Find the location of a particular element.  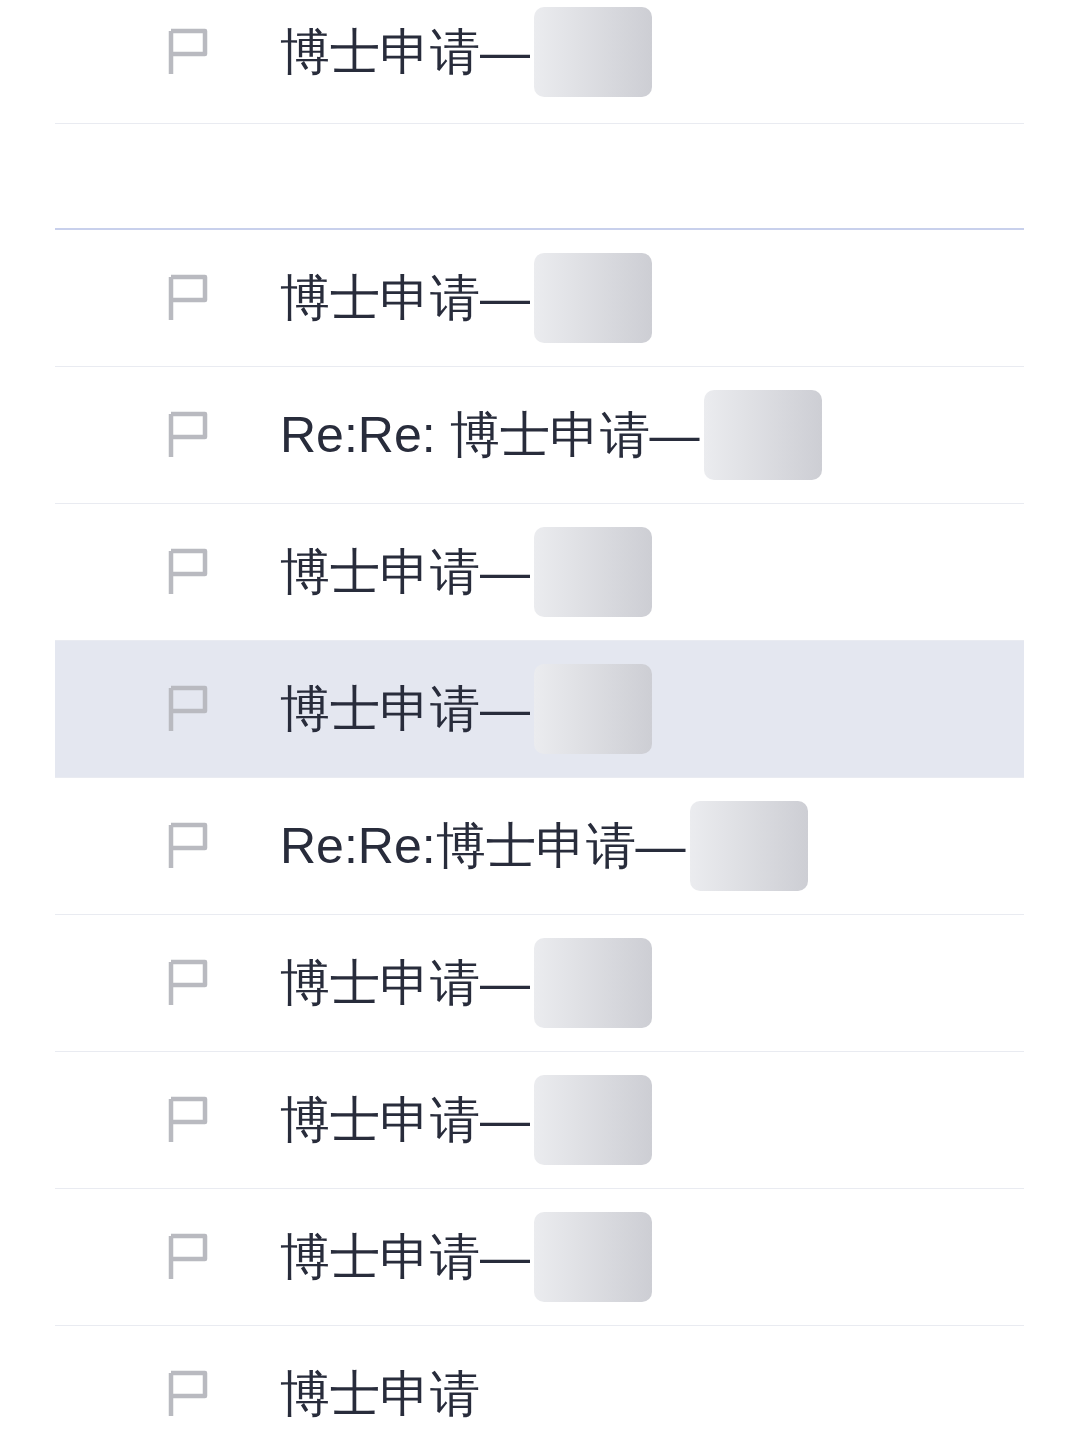

email-row: 博士申请— is located at coordinates (539, 709).